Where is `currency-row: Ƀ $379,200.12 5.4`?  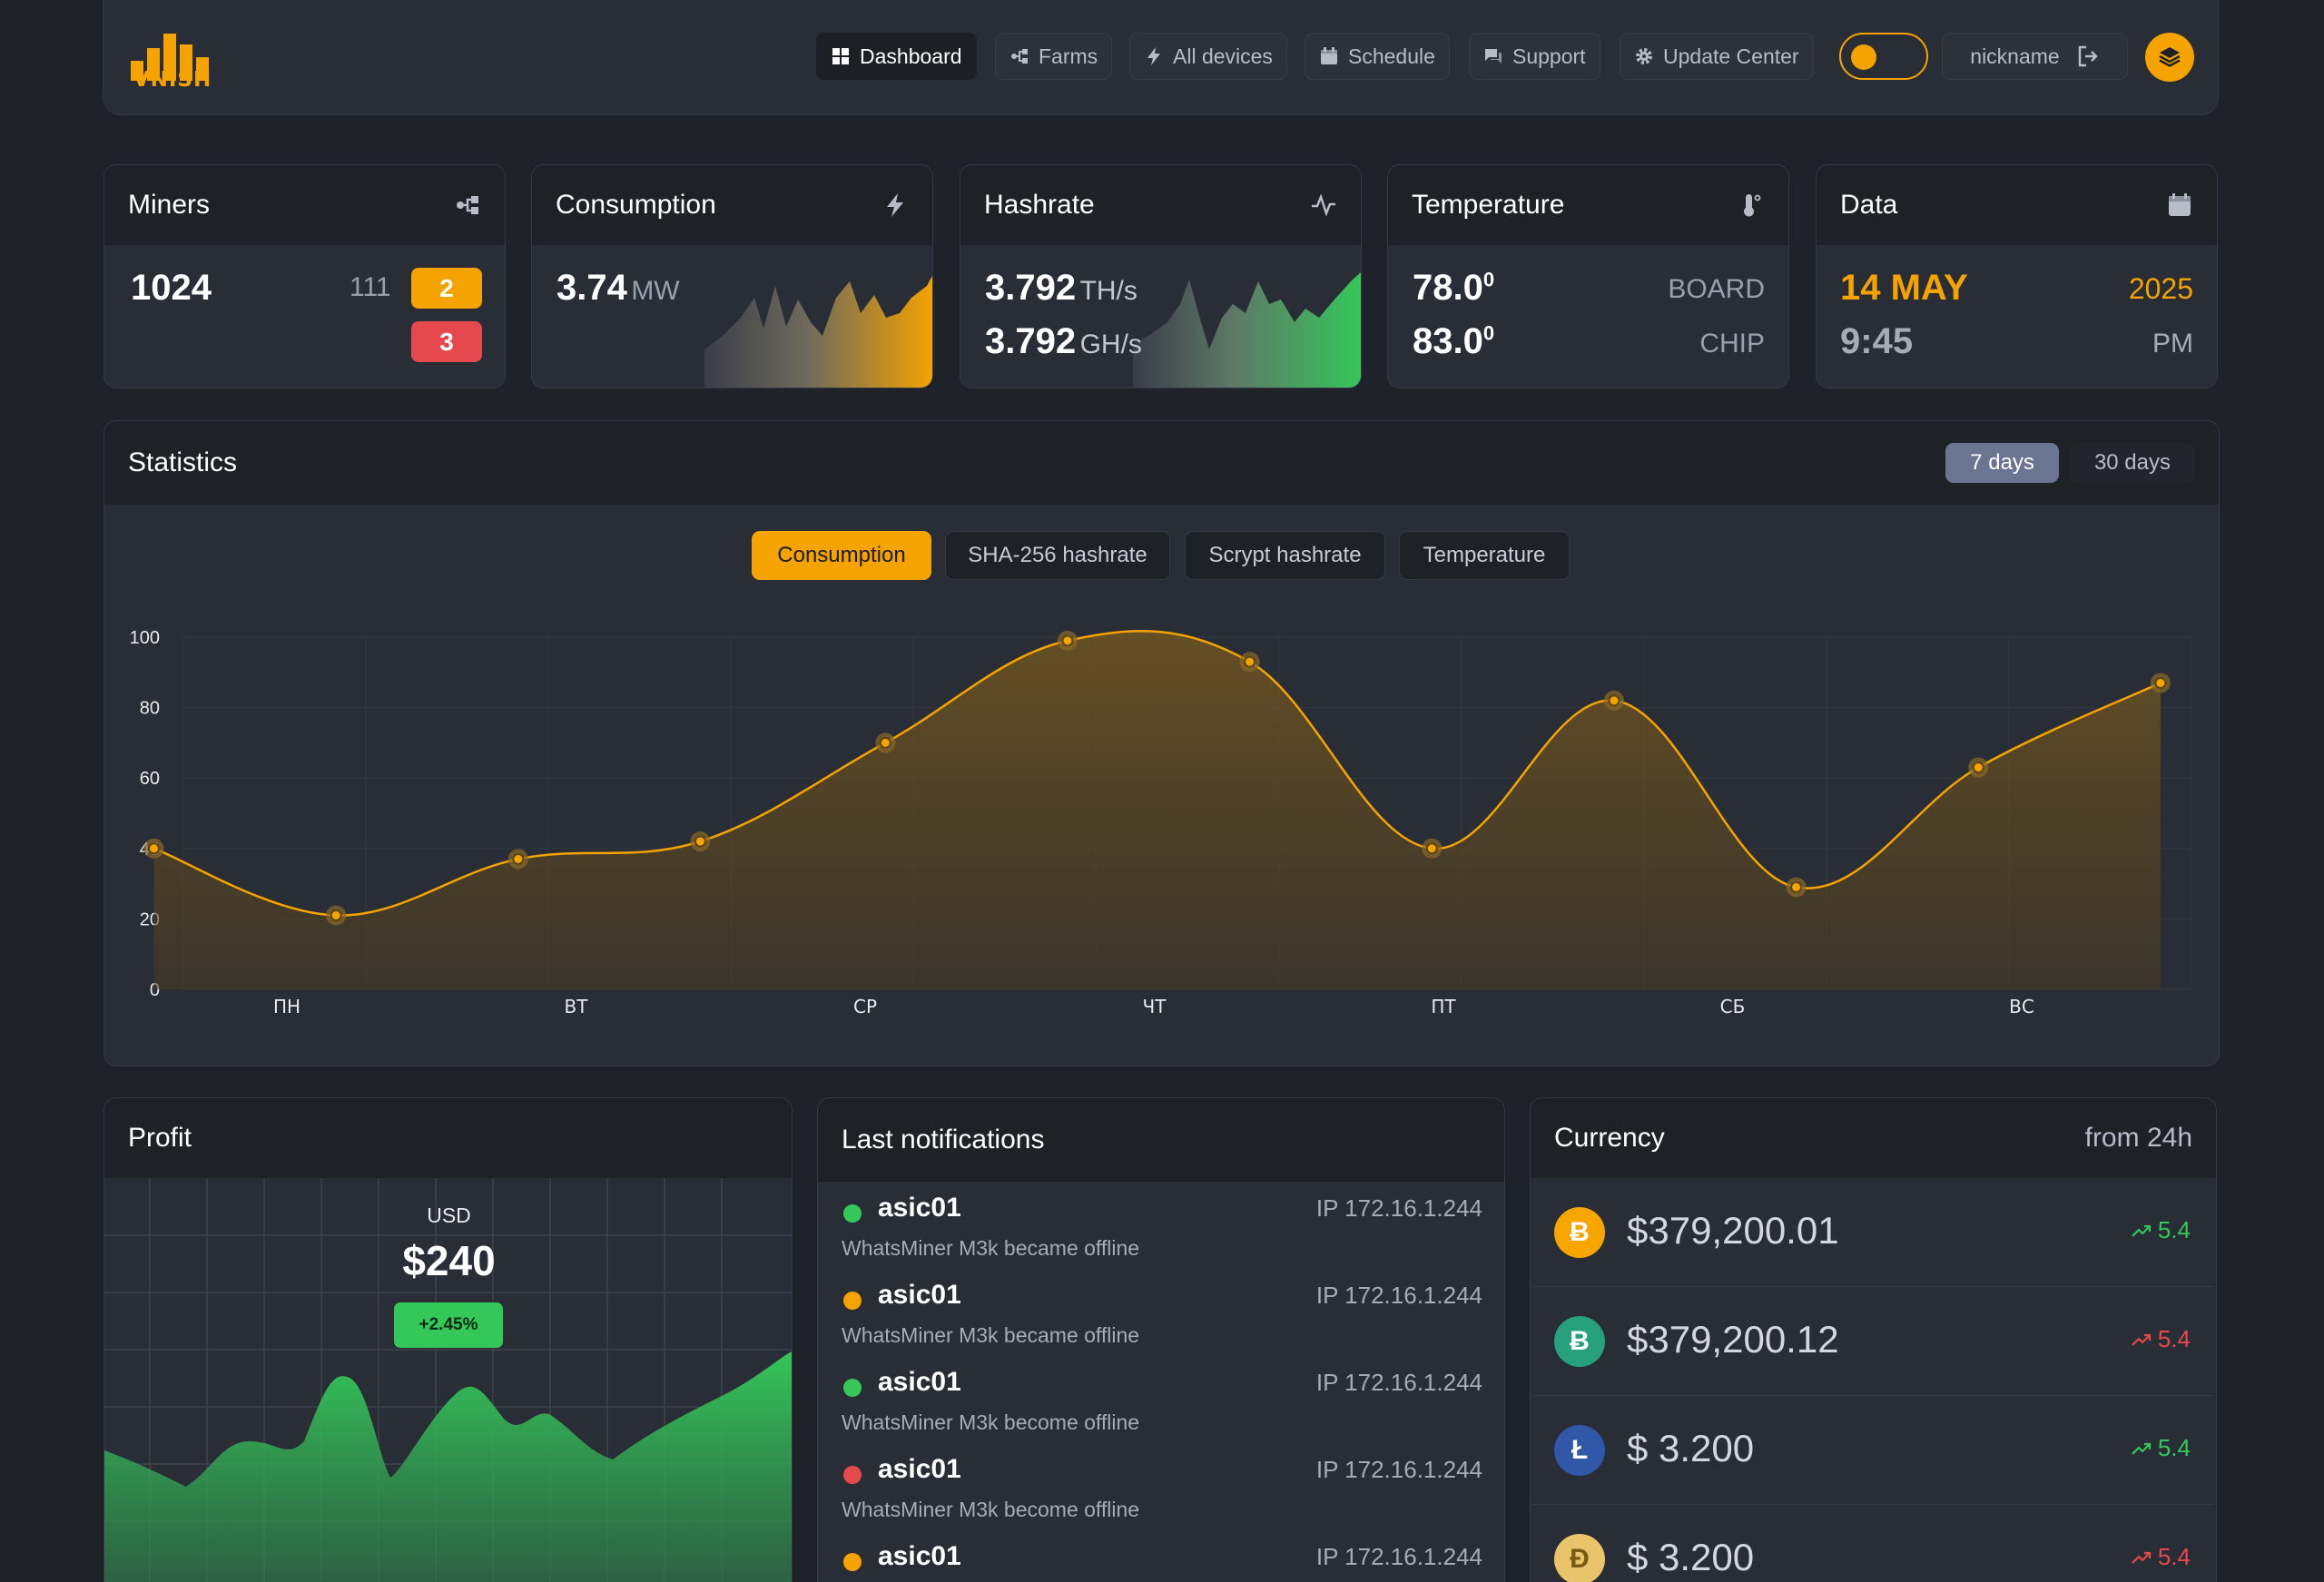
currency-row: Ƀ $379,200.12 5.4 is located at coordinates (1872, 1341).